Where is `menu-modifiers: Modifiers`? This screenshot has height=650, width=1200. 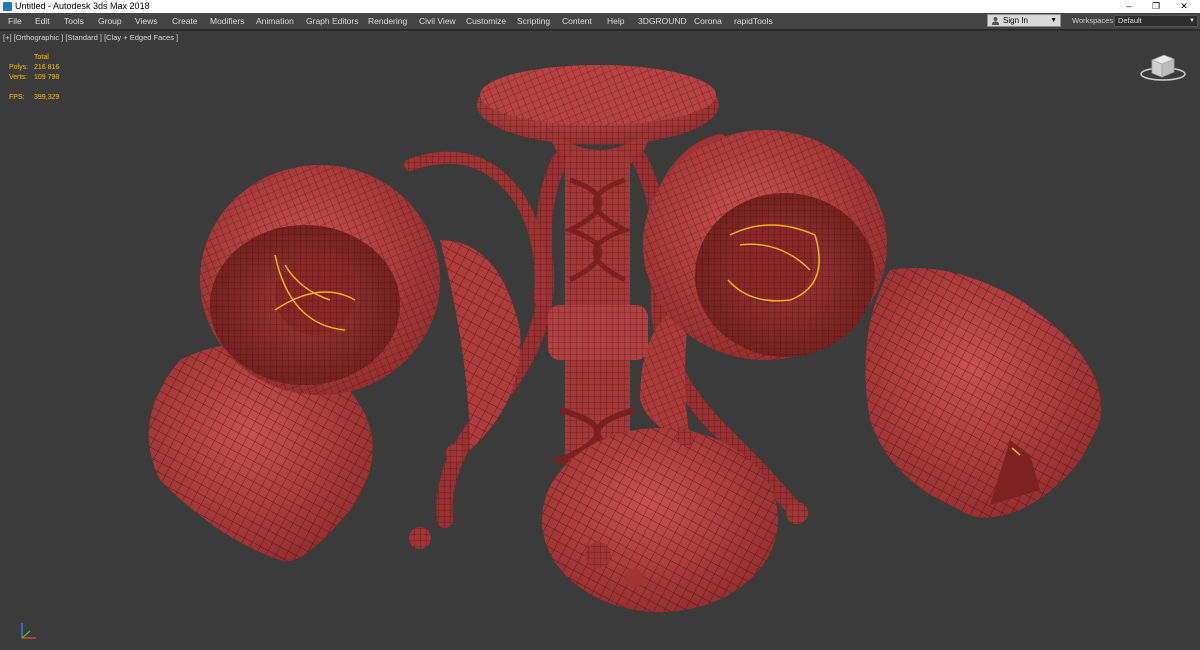 menu-modifiers: Modifiers is located at coordinates (227, 21).